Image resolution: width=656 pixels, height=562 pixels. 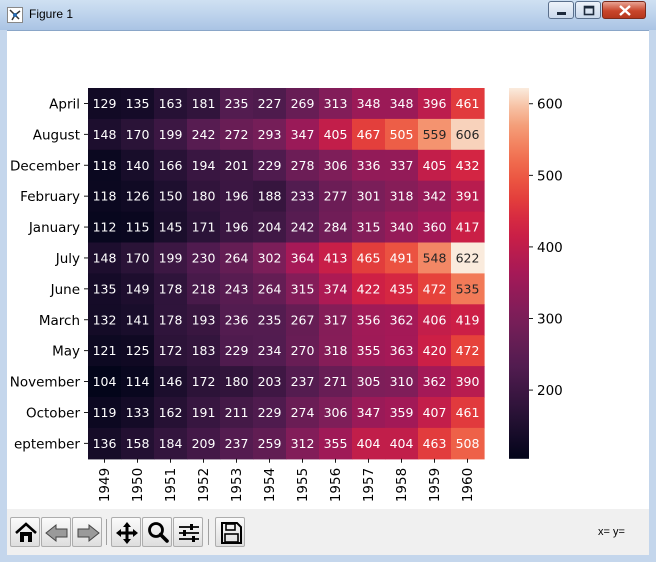 What do you see at coordinates (204, 165) in the screenshot?
I see `cell-value-label: 194` at bounding box center [204, 165].